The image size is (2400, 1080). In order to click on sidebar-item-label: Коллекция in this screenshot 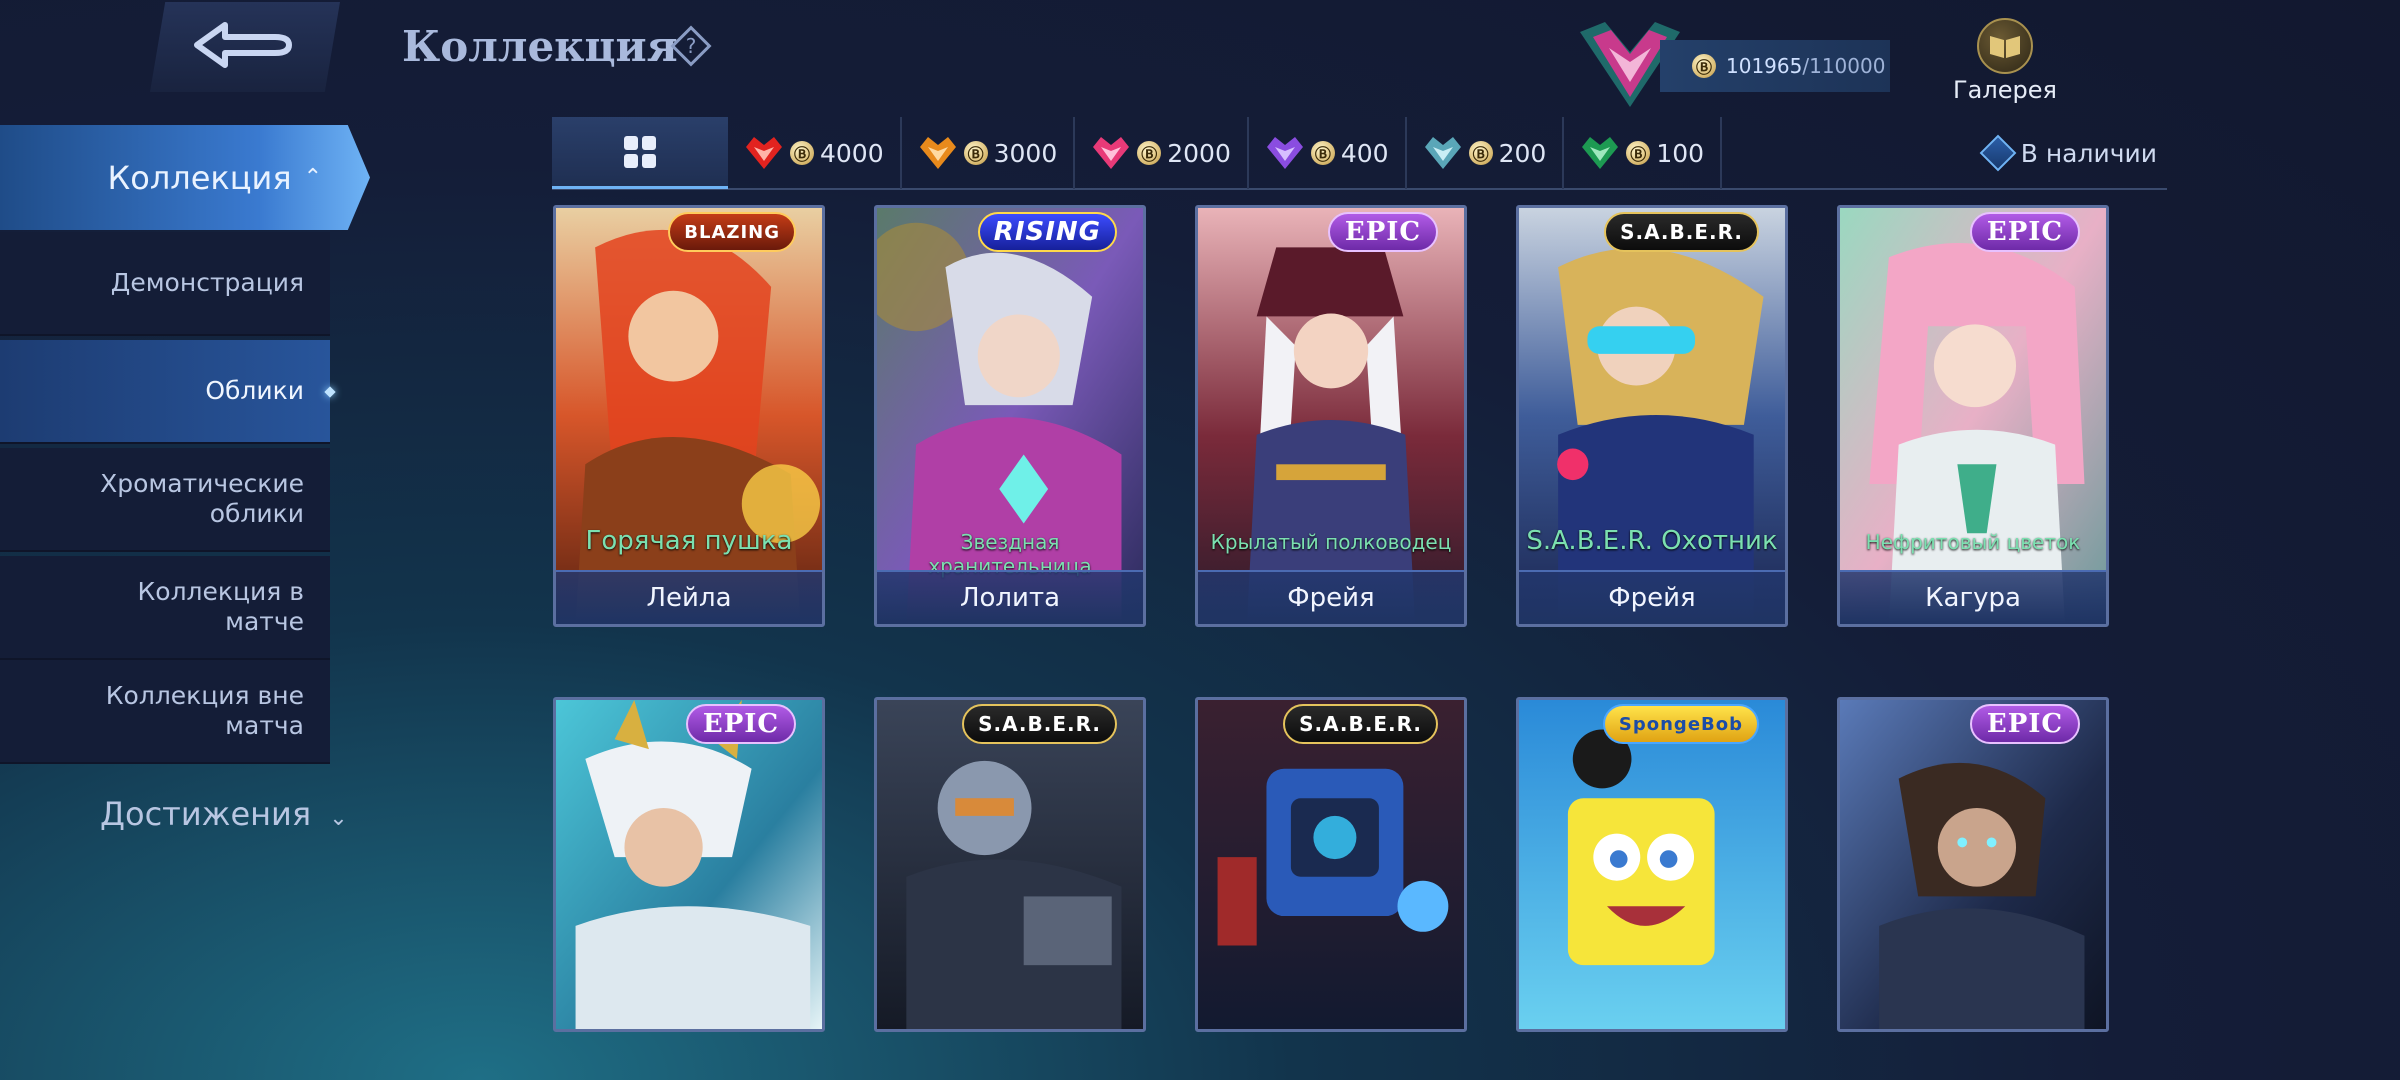, I will do `click(199, 177)`.